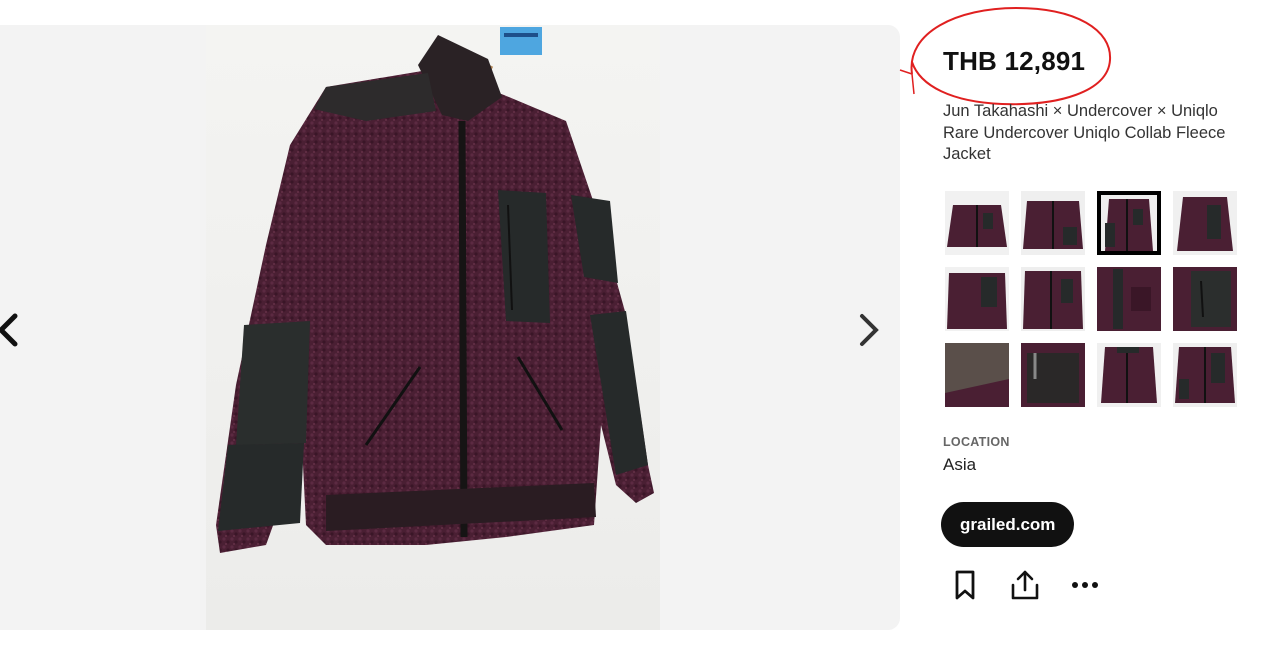 The height and width of the screenshot is (645, 1280). I want to click on bookmark-icon, so click(965, 585).